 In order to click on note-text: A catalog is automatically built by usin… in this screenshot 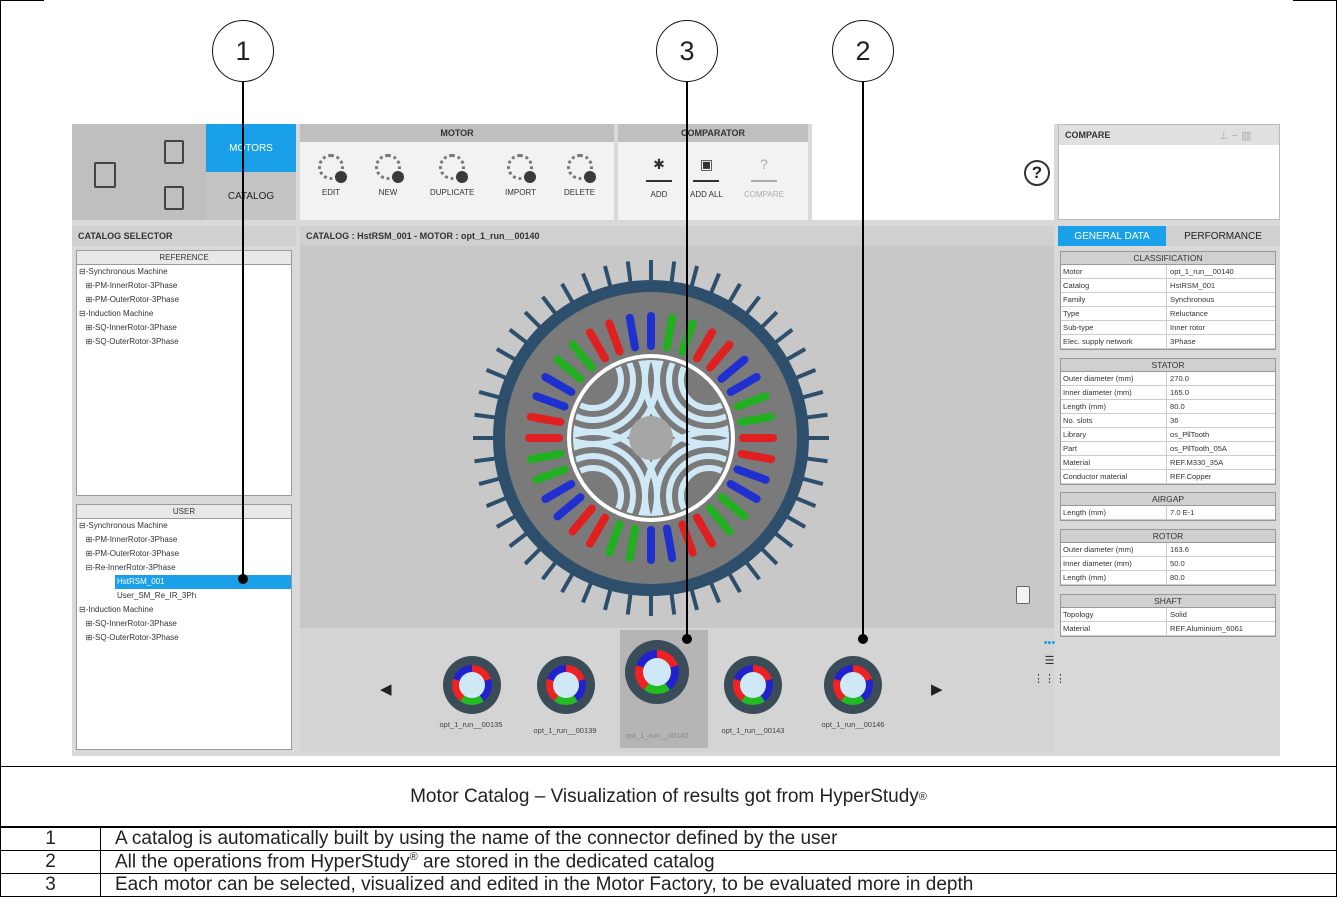, I will do `click(718, 839)`.